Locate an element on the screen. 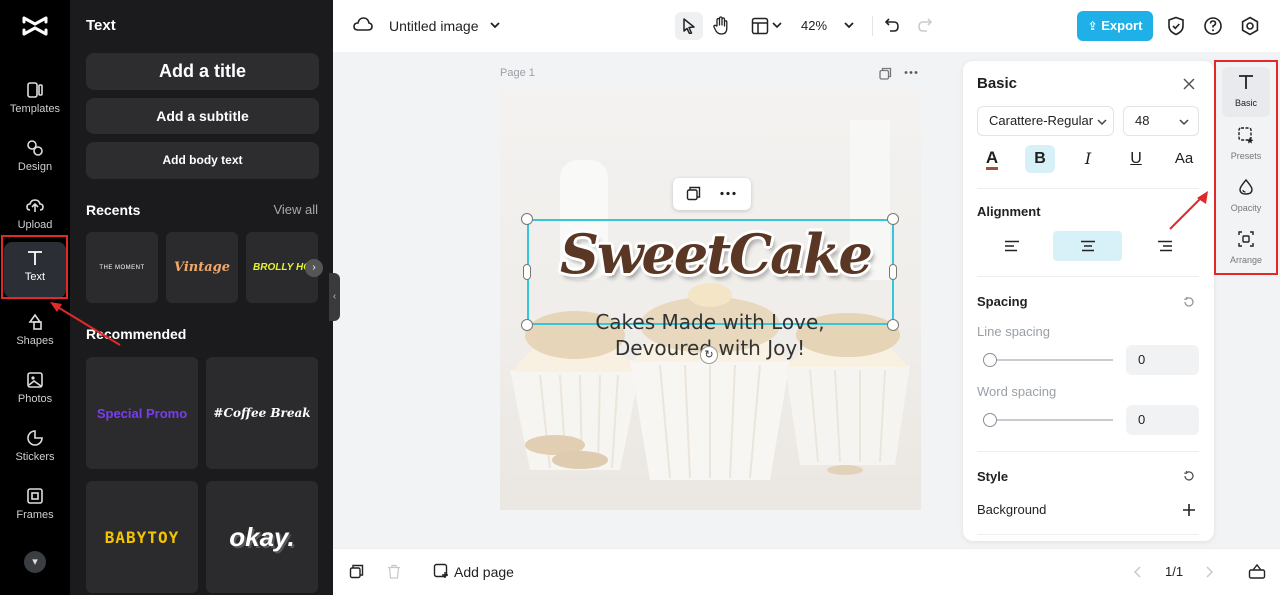  layout-icon is located at coordinates (760, 26).